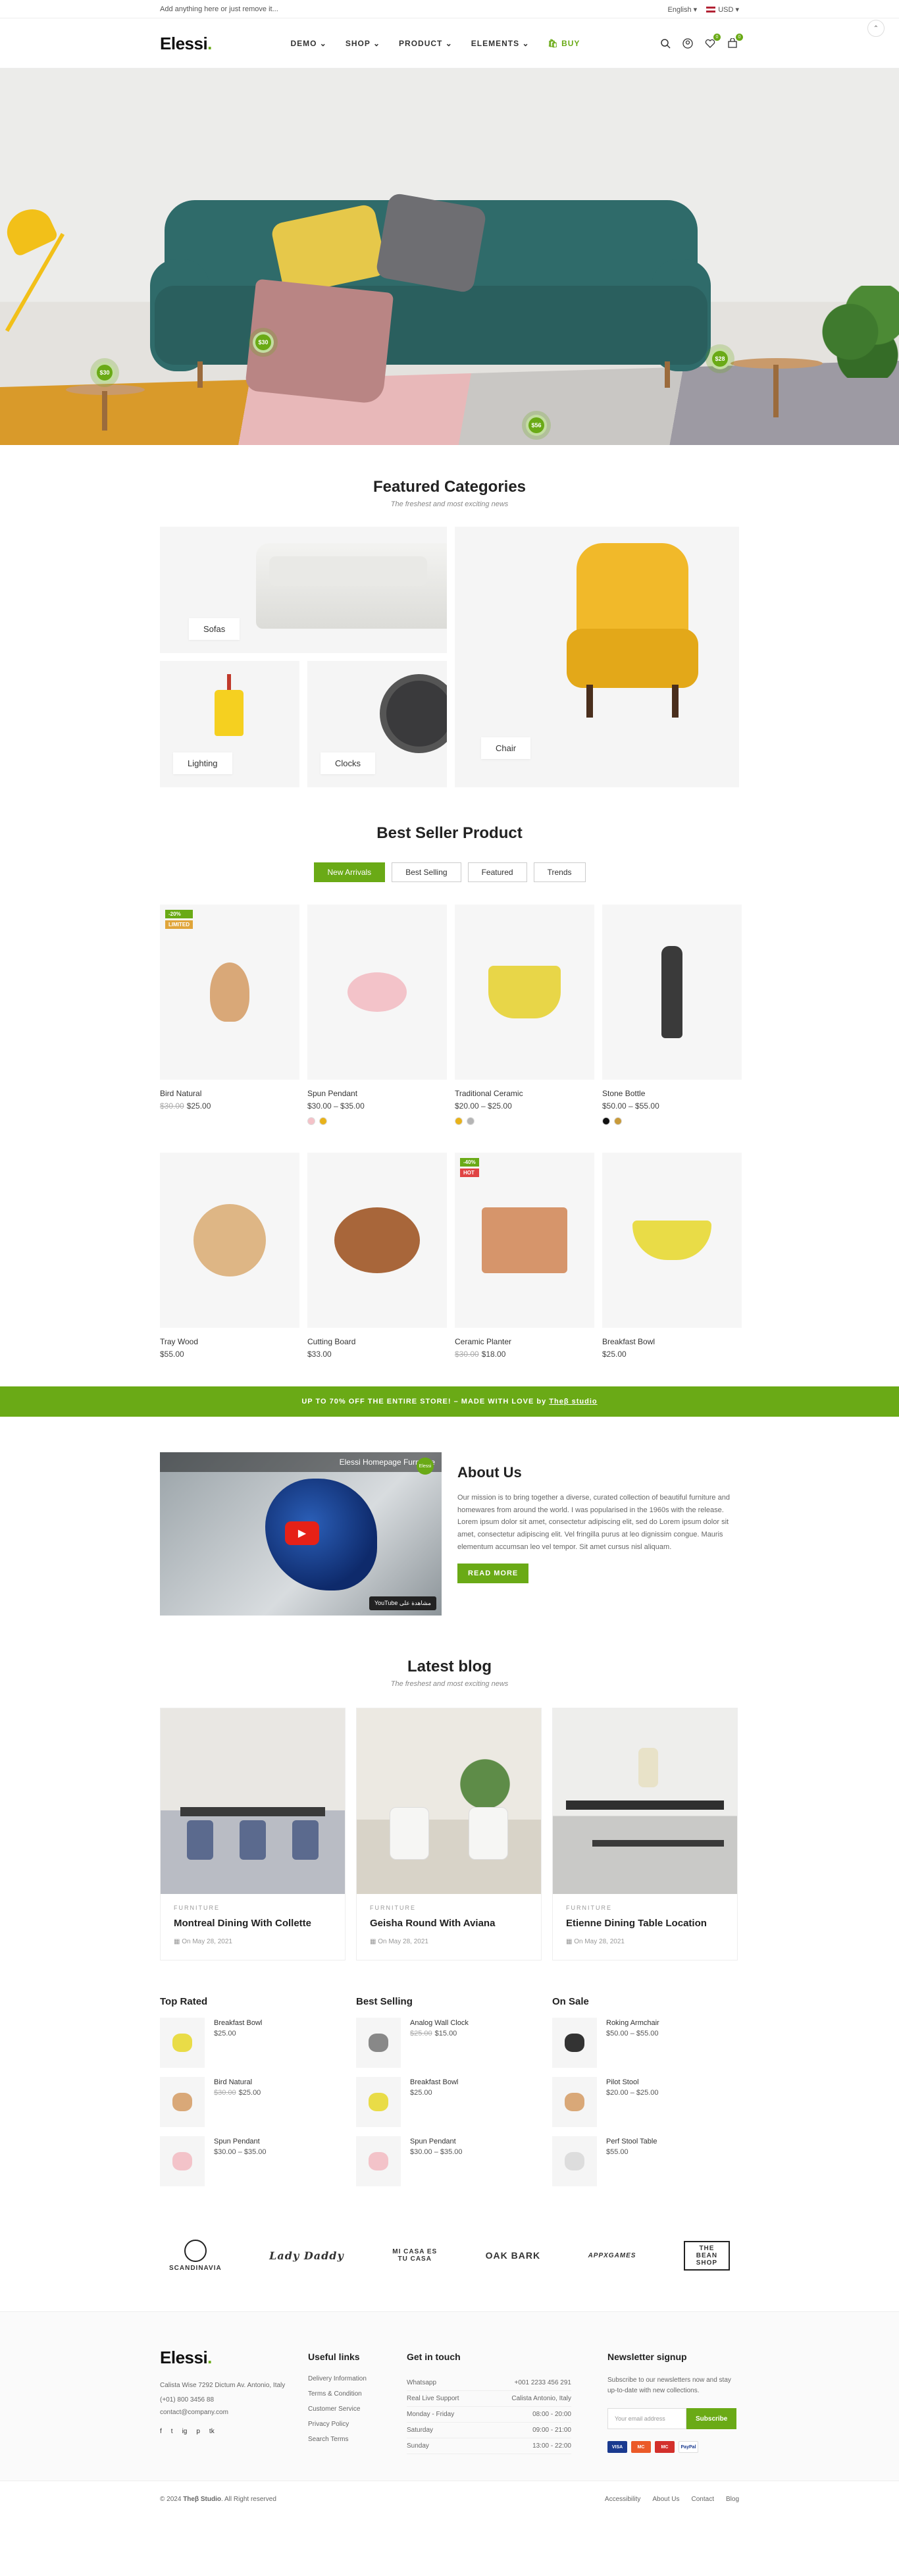  I want to click on wishlist-icon: 0, so click(712, 42).